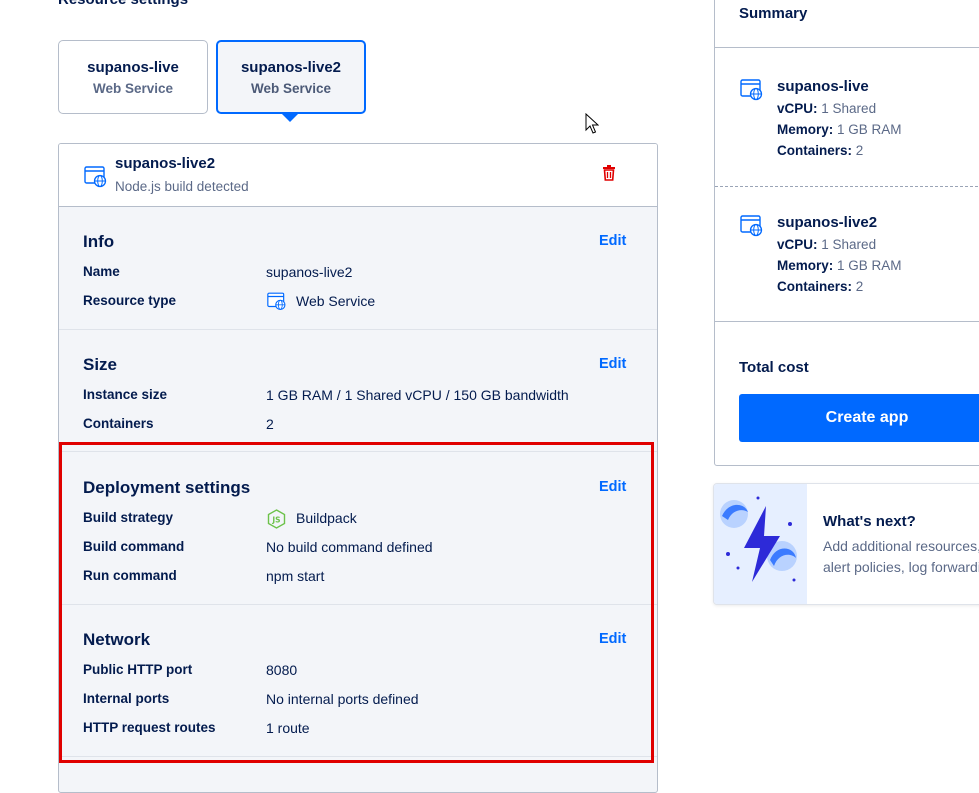 The width and height of the screenshot is (979, 793). What do you see at coordinates (167, 487) in the screenshot?
I see `deployment-title: Deployment settings` at bounding box center [167, 487].